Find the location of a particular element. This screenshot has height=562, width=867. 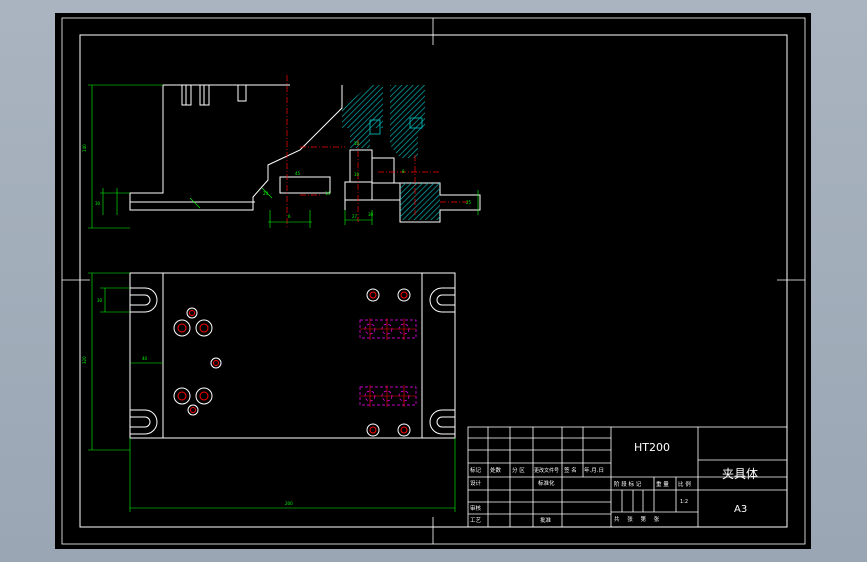

label-ratio: 比 例 is located at coordinates (684, 484).